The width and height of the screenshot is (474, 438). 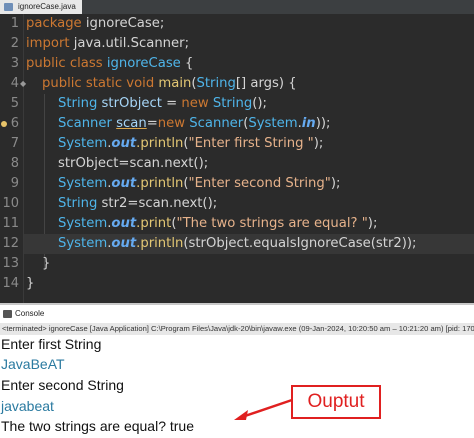 I want to click on code-line-10: String str2=scan.next();, so click(x=266, y=204).